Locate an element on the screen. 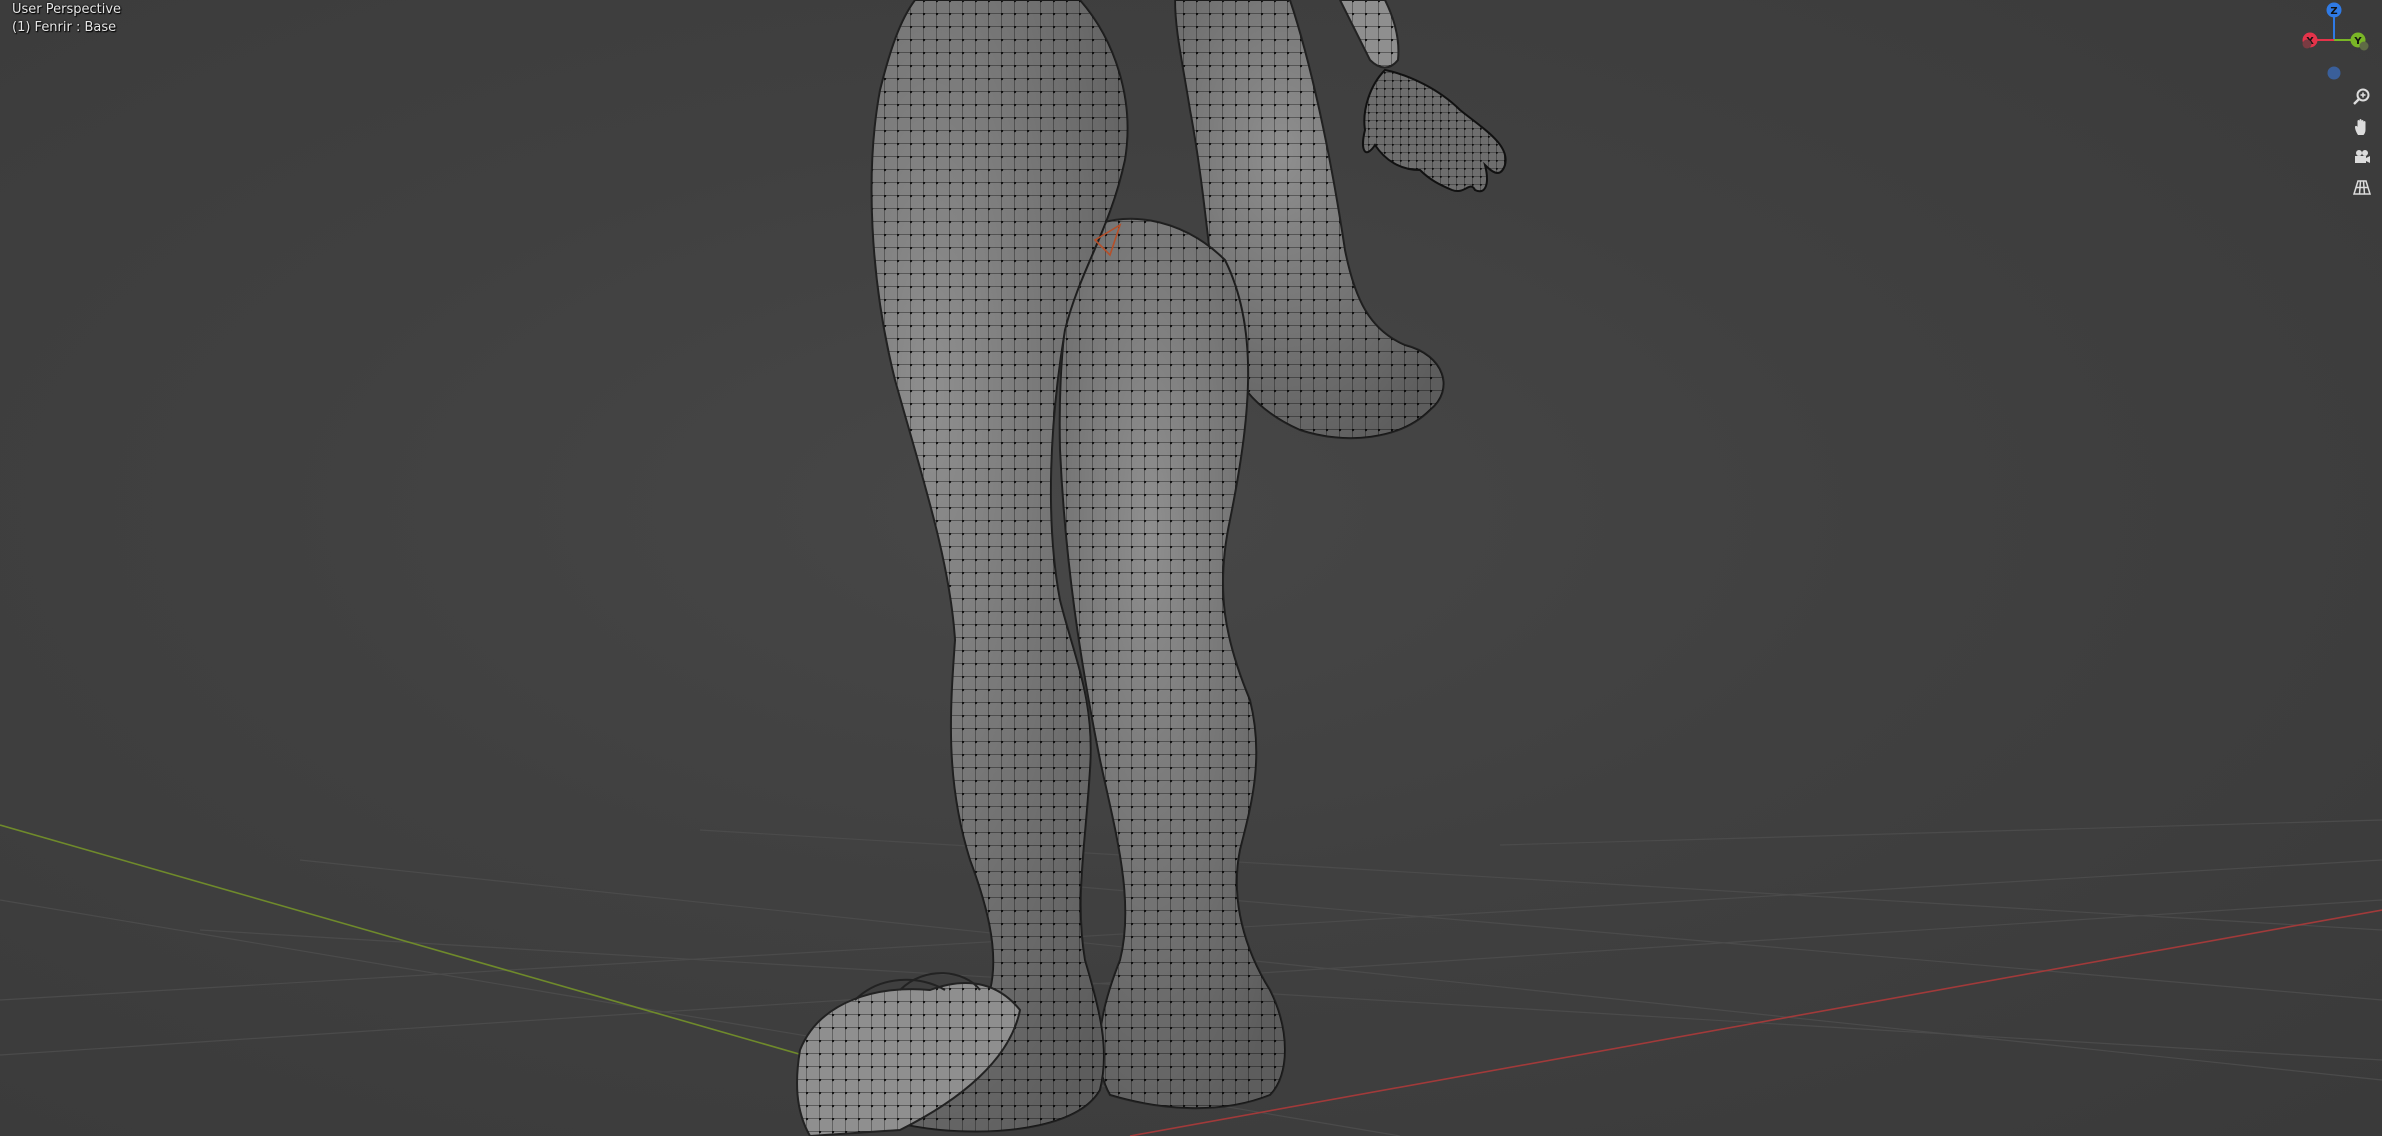 Image resolution: width=2382 pixels, height=1136 pixels. zoom-icon is located at coordinates (2362, 97).